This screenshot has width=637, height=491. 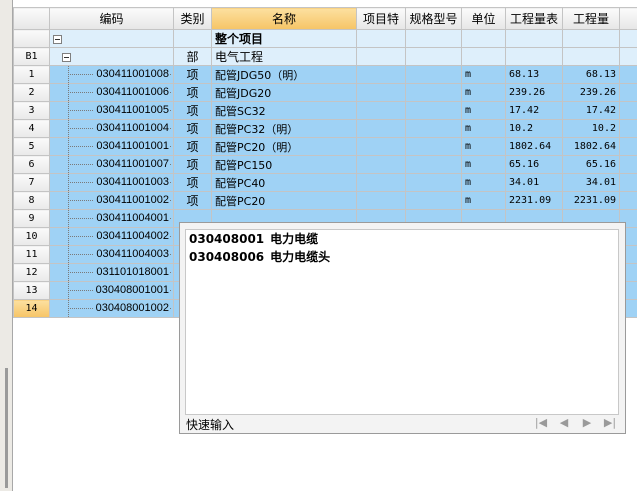 What do you see at coordinates (284, 200) in the screenshot?
I see `cell-name: 配管PC20` at bounding box center [284, 200].